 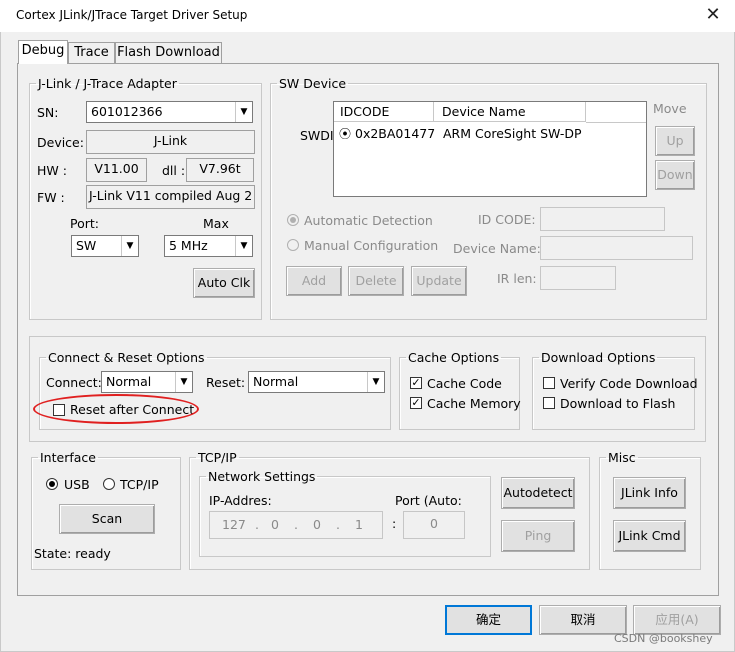 I want to click on row-idcode: 0x2BA01477, so click(x=395, y=133).